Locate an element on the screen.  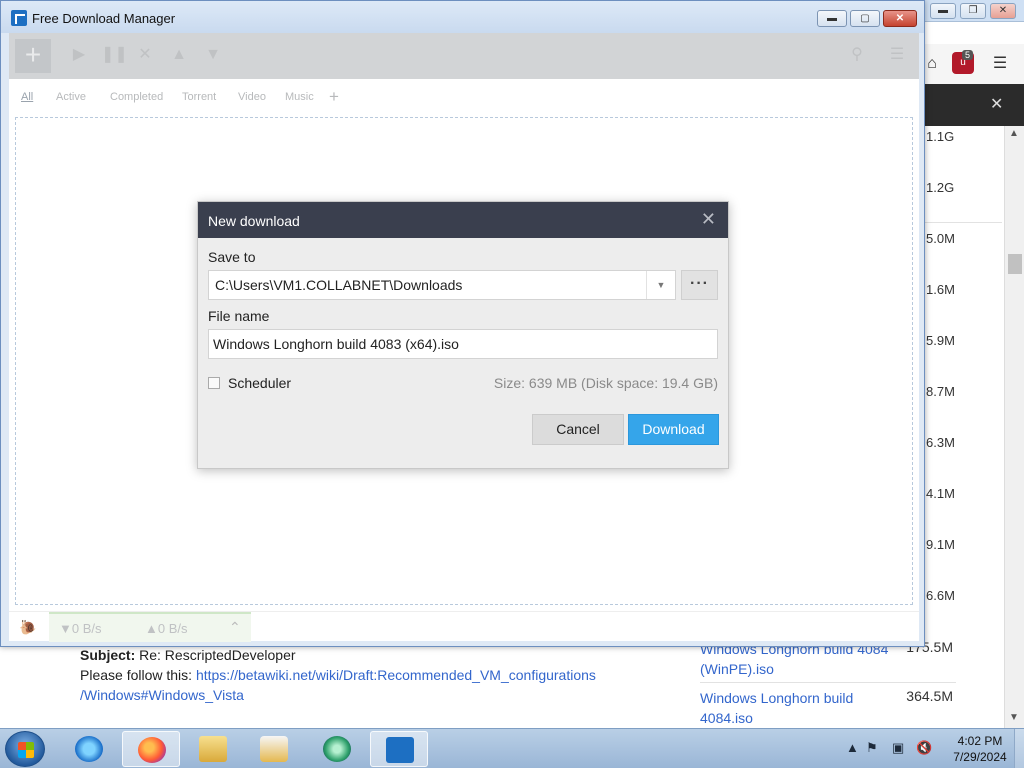
taskbar-free-download-manager is located at coordinates (399, 749).